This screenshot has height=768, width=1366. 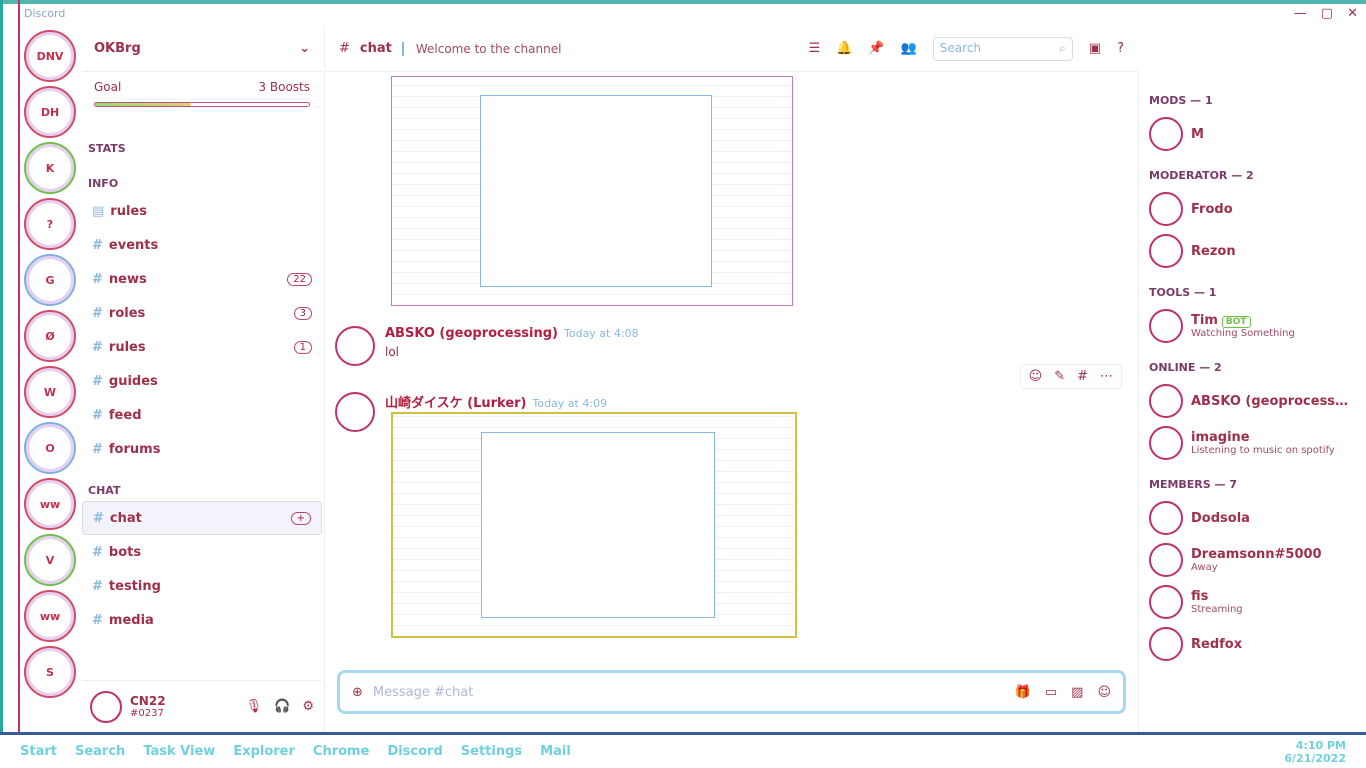 What do you see at coordinates (50, 112) in the screenshot?
I see `server-icon: DH` at bounding box center [50, 112].